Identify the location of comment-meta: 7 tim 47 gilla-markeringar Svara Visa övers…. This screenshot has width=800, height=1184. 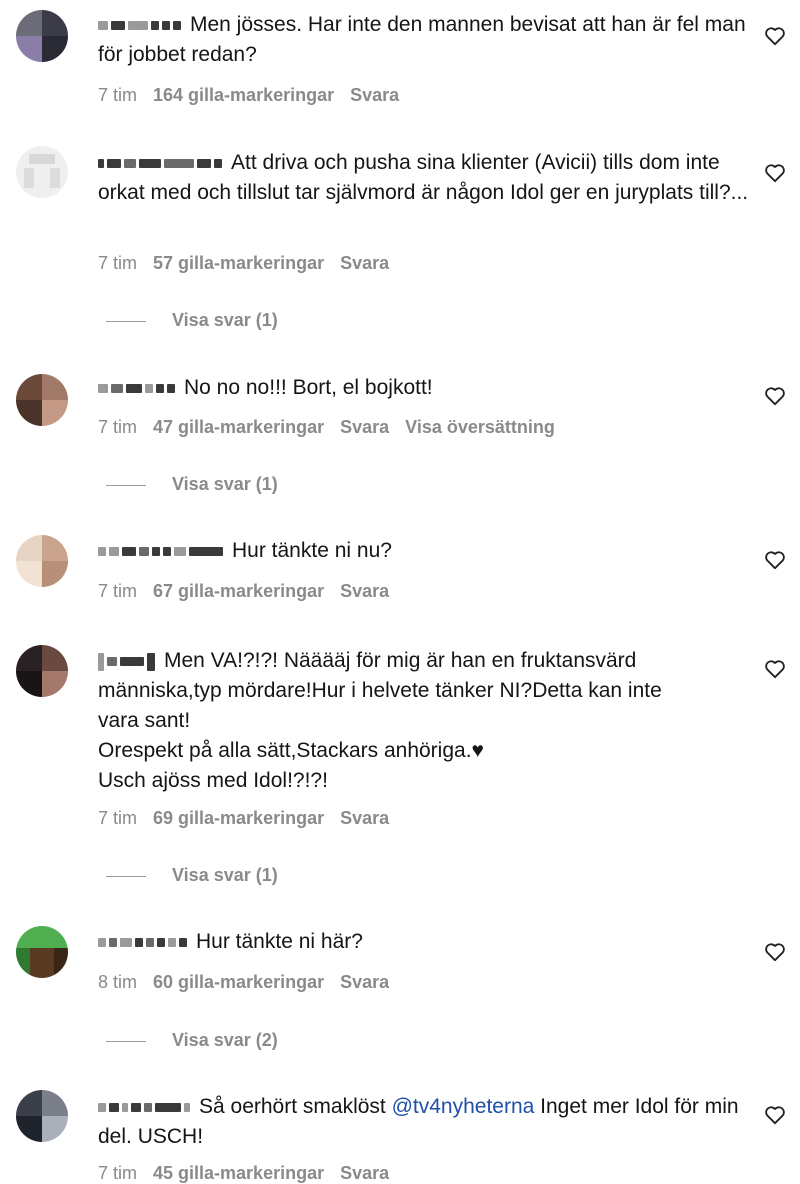
(334, 427).